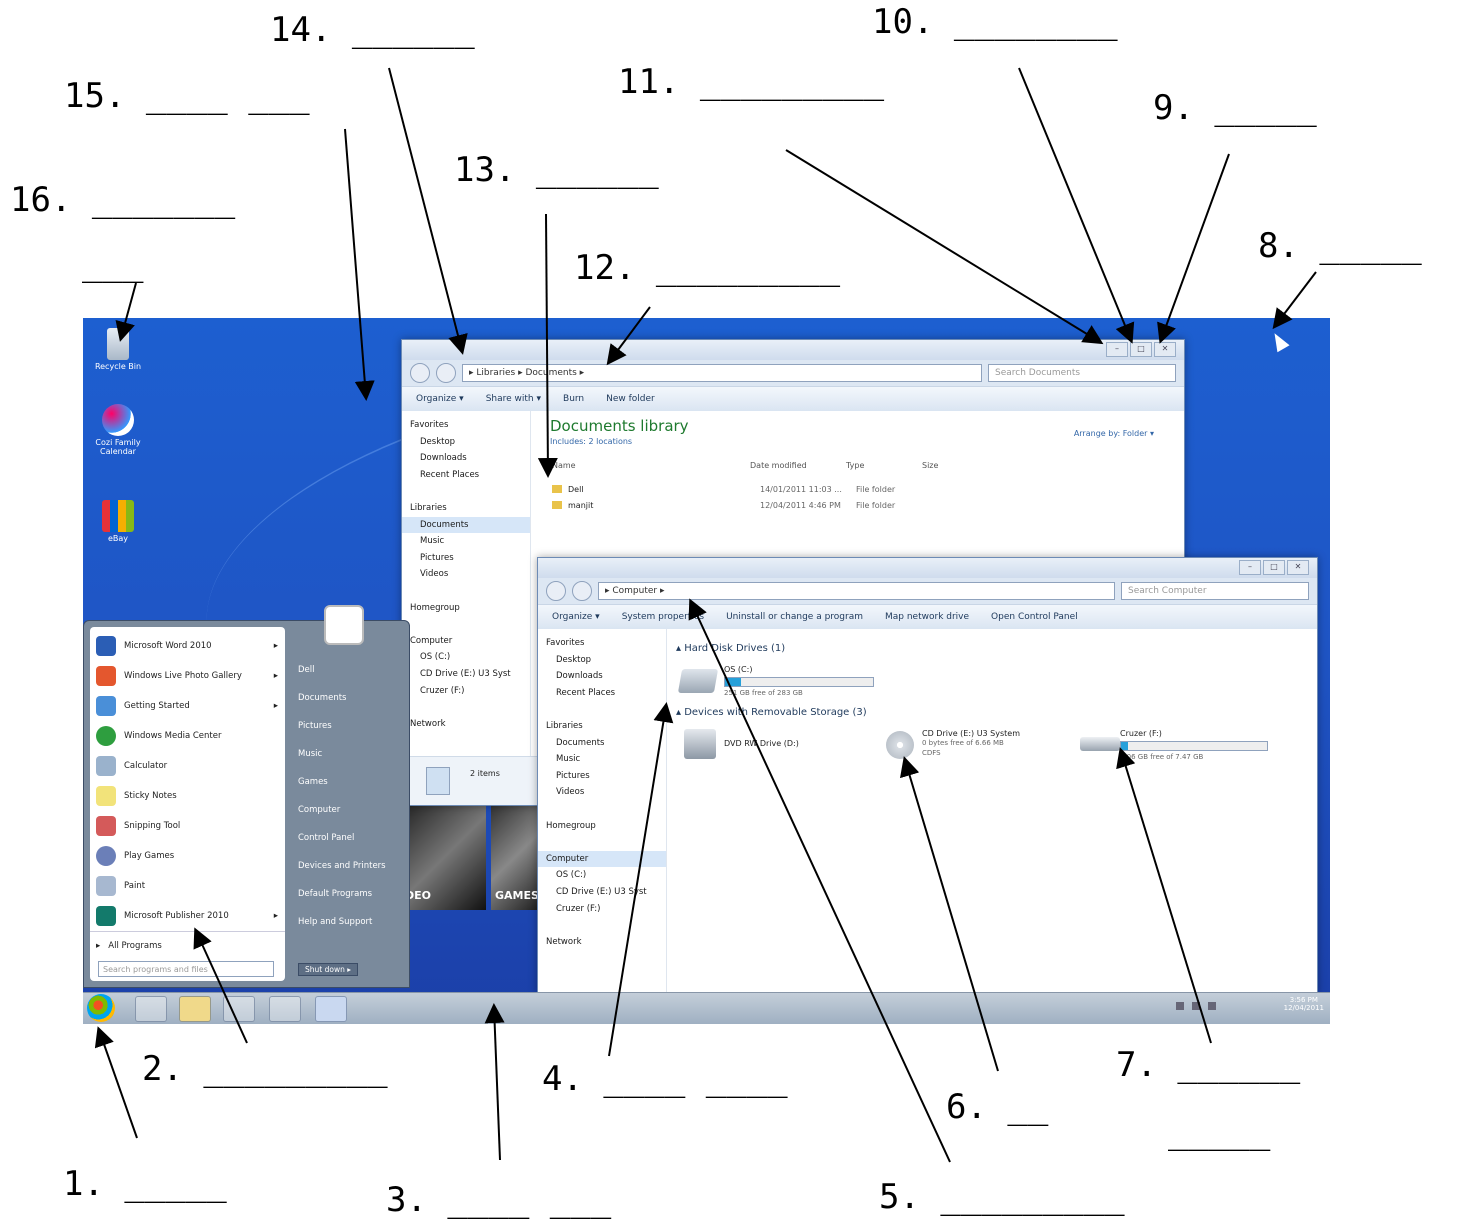 The width and height of the screenshot is (1457, 1226). What do you see at coordinates (1340, 246) in the screenshot?
I see `label-8: 8. _____` at bounding box center [1340, 246].